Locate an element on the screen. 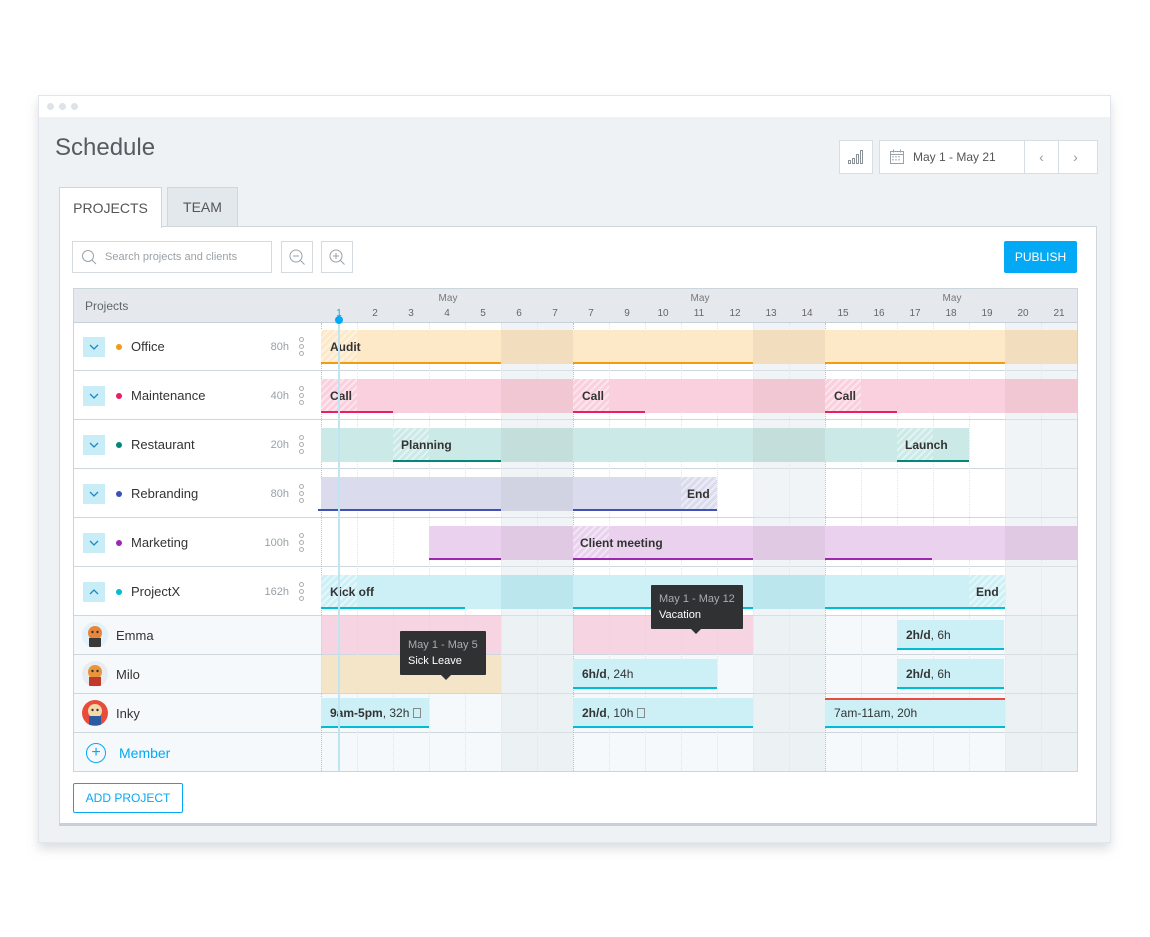 The width and height of the screenshot is (1150, 937). member-row-header: Inky is located at coordinates (197, 713).